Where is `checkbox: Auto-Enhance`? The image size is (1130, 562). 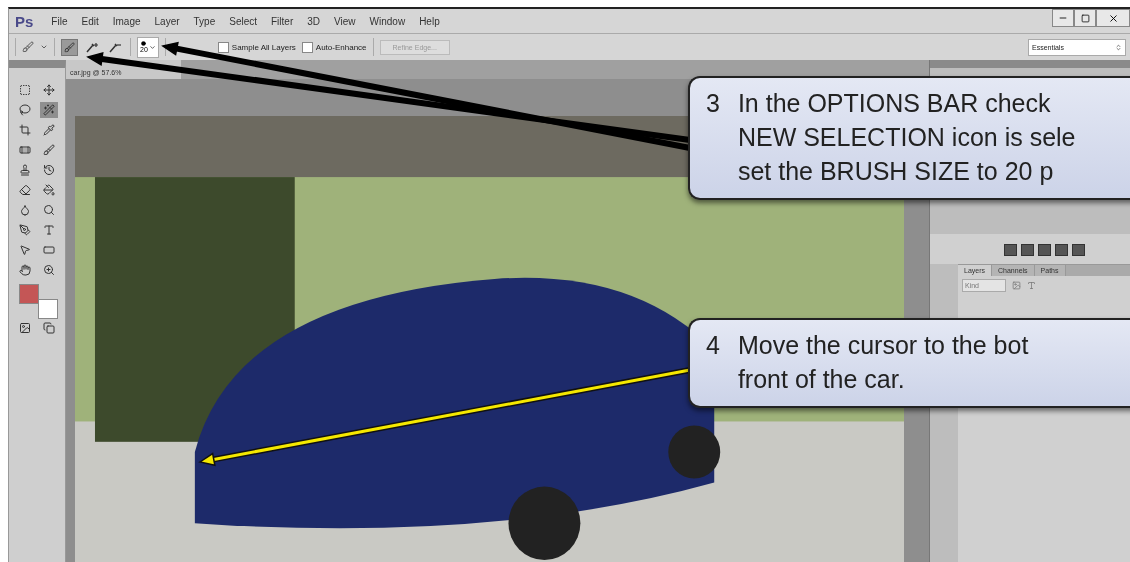 checkbox: Auto-Enhance is located at coordinates (334, 47).